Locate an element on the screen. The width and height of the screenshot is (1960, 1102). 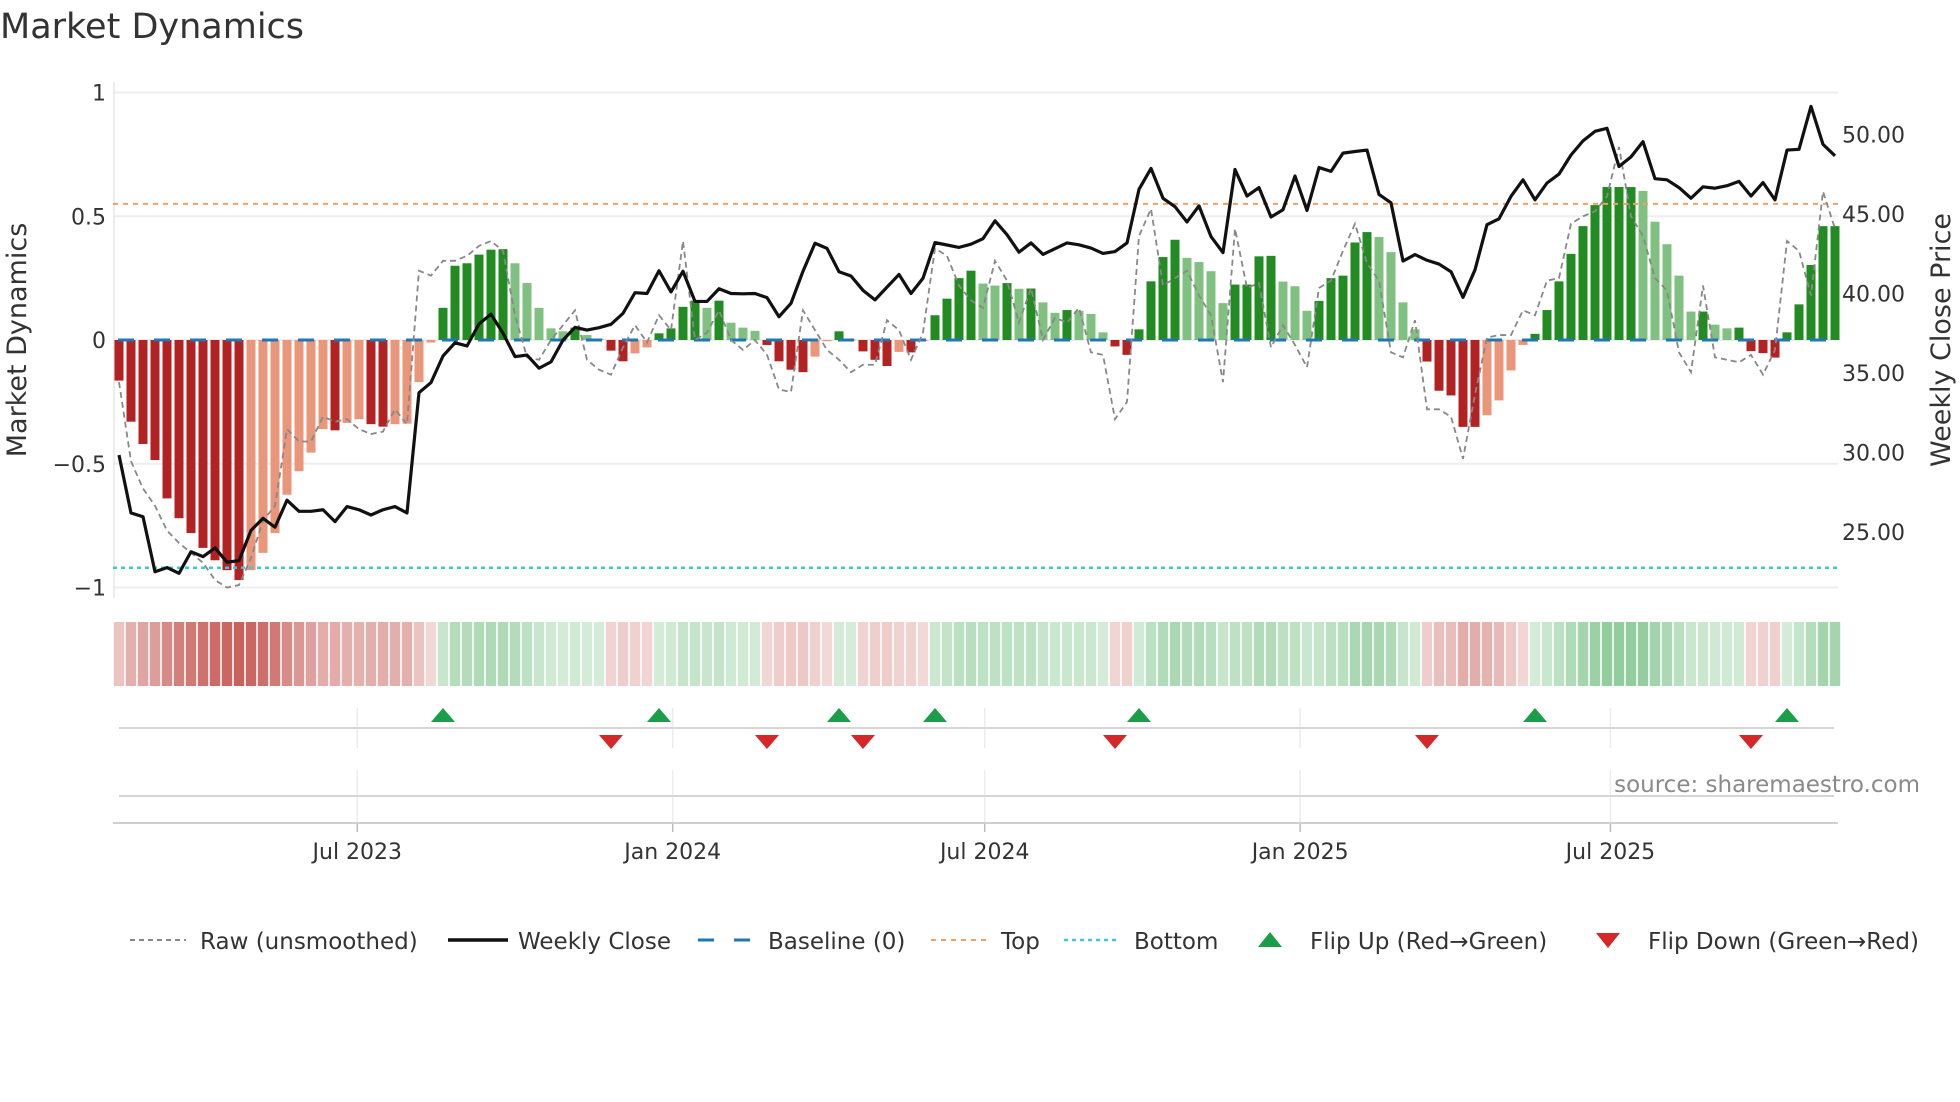
x-tick-label: Jul 2024 is located at coordinates (984, 852).